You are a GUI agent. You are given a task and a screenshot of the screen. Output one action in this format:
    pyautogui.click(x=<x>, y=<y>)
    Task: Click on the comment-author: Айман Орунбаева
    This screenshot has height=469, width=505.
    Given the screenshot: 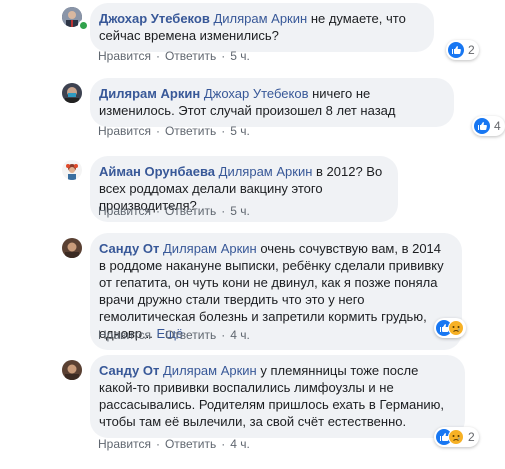 What is the action you would take?
    pyautogui.click(x=157, y=171)
    